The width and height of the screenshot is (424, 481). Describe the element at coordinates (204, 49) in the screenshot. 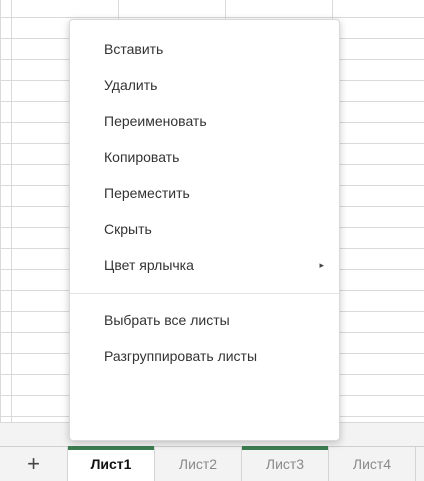

I see `menu-item-insert: Вставить` at that location.